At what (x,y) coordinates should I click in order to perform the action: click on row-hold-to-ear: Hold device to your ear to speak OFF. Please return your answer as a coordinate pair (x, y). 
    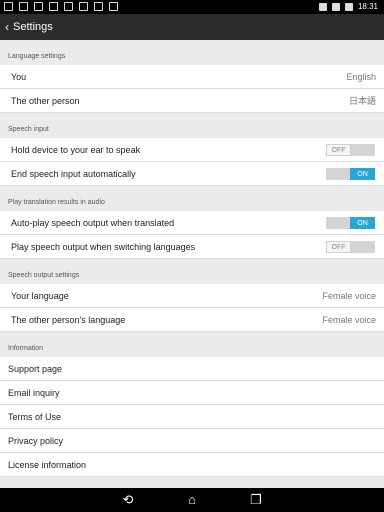
    Looking at the image, I should click on (192, 150).